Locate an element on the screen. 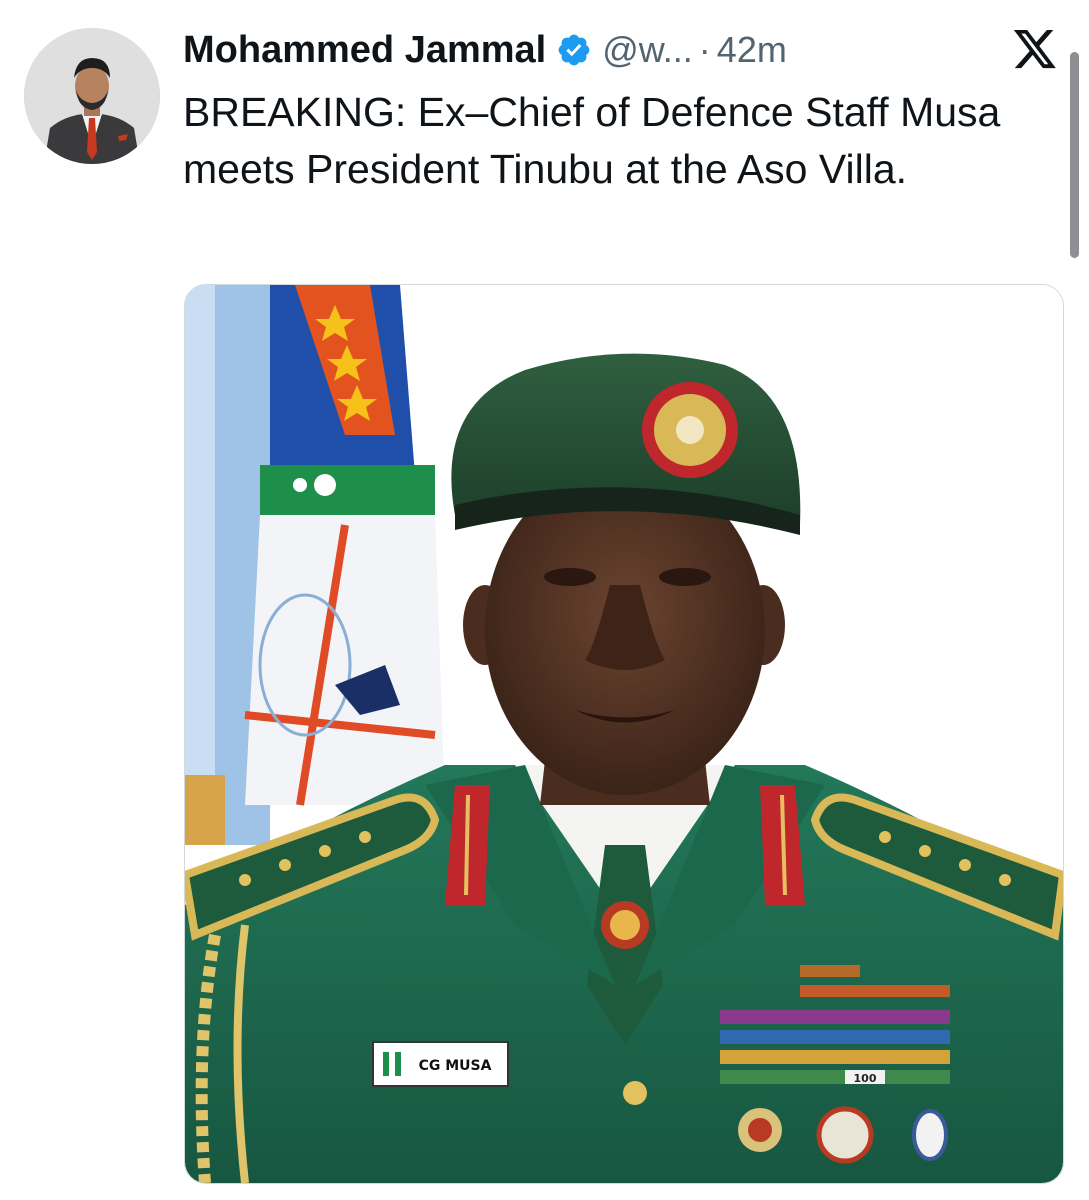 This screenshot has width=1089, height=1200. author-avatar is located at coordinates (92, 96).